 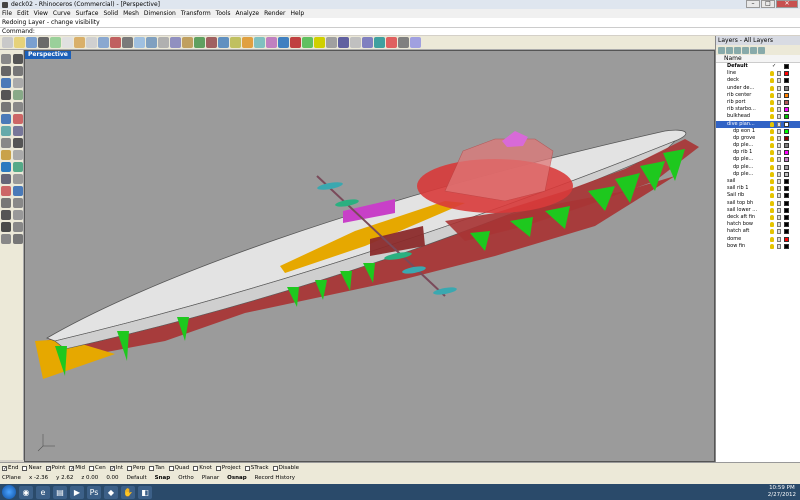 I want to click on filter-icon, so click(x=761, y=50).